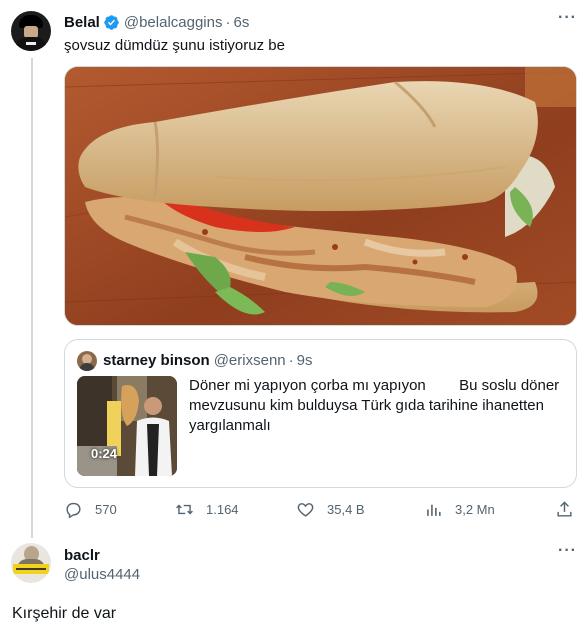 This screenshot has width=586, height=638. What do you see at coordinates (184, 509) in the screenshot?
I see `retweet-icon` at bounding box center [184, 509].